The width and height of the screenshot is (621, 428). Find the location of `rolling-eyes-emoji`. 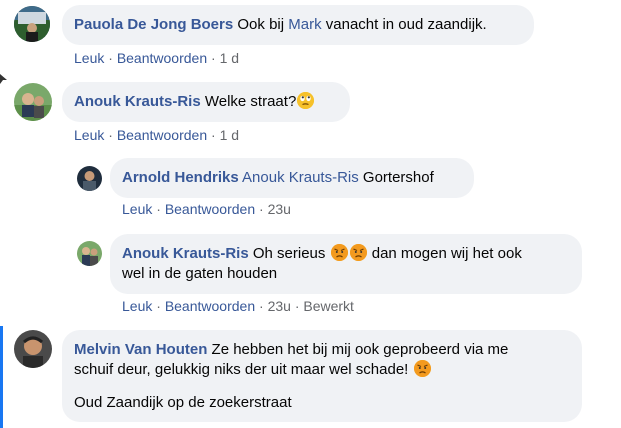

rolling-eyes-emoji is located at coordinates (306, 100).